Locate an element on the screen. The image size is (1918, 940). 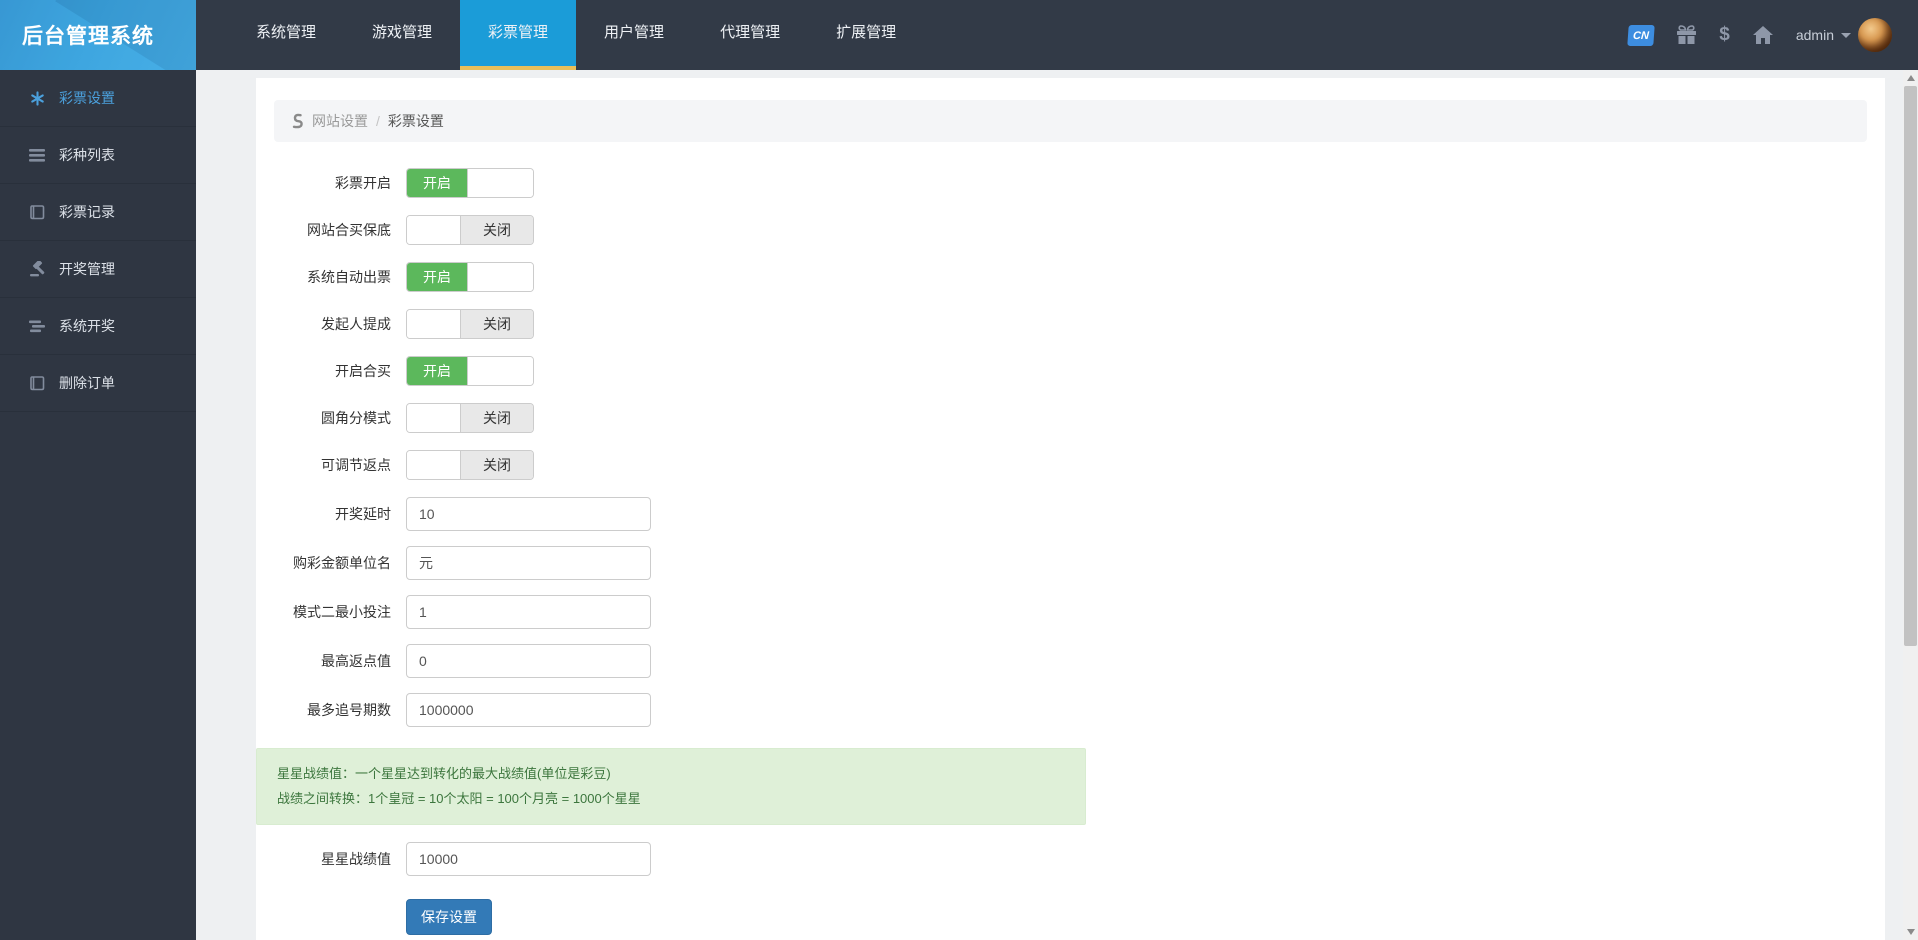
sidebar-item-lottery-records: 彩票记录 is located at coordinates (98, 212).